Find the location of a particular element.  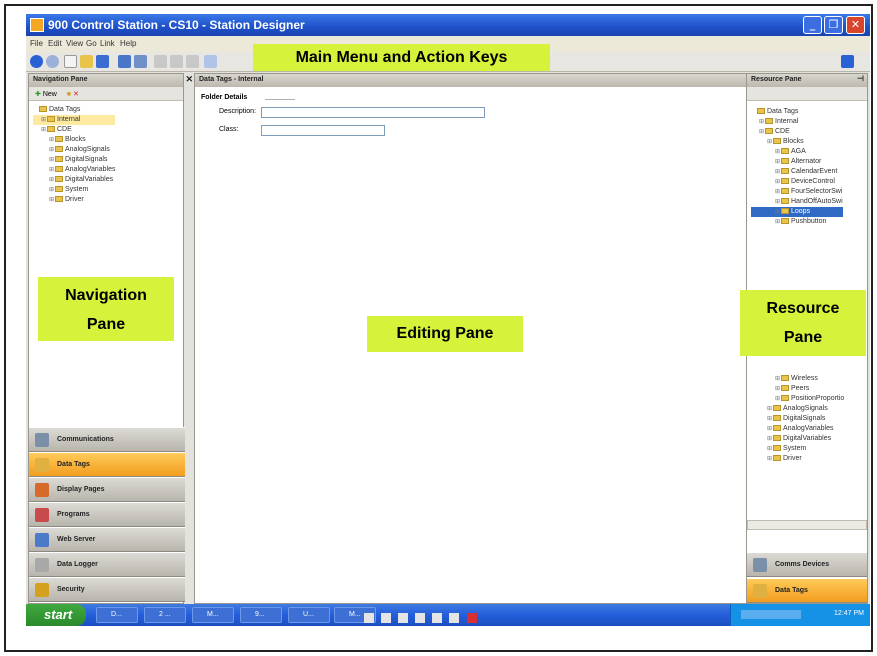

tree-item: ⊞ HandOffAutoSwi is located at coordinates (797, 202).